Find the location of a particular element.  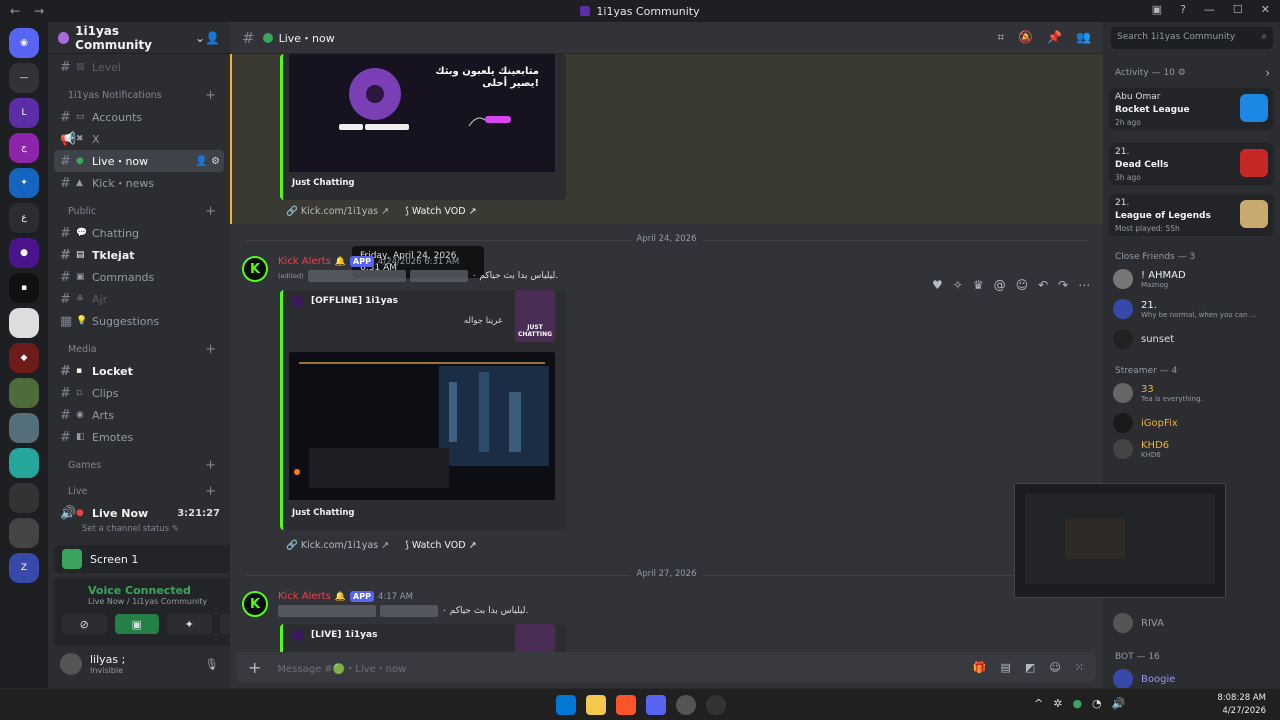

chevron-right-icon: › is located at coordinates (1267, 73).